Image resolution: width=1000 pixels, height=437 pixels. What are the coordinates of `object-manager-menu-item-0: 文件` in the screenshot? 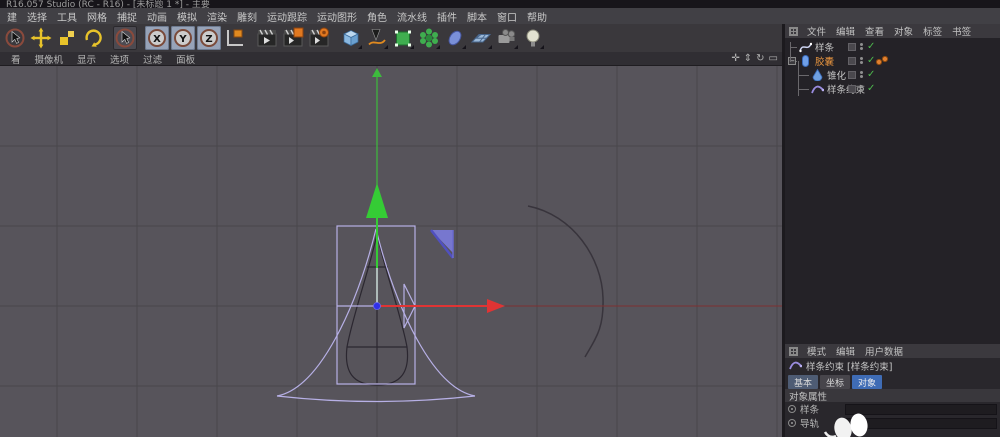 It's located at (816, 31).